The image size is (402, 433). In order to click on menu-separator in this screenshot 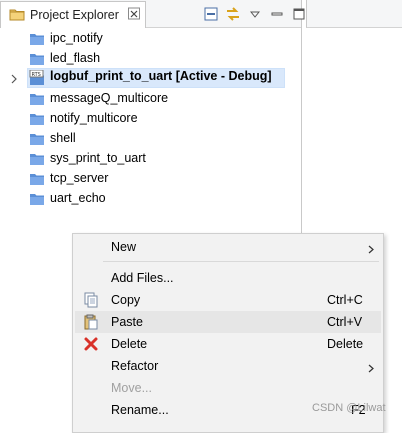, I will do `click(241, 261)`.